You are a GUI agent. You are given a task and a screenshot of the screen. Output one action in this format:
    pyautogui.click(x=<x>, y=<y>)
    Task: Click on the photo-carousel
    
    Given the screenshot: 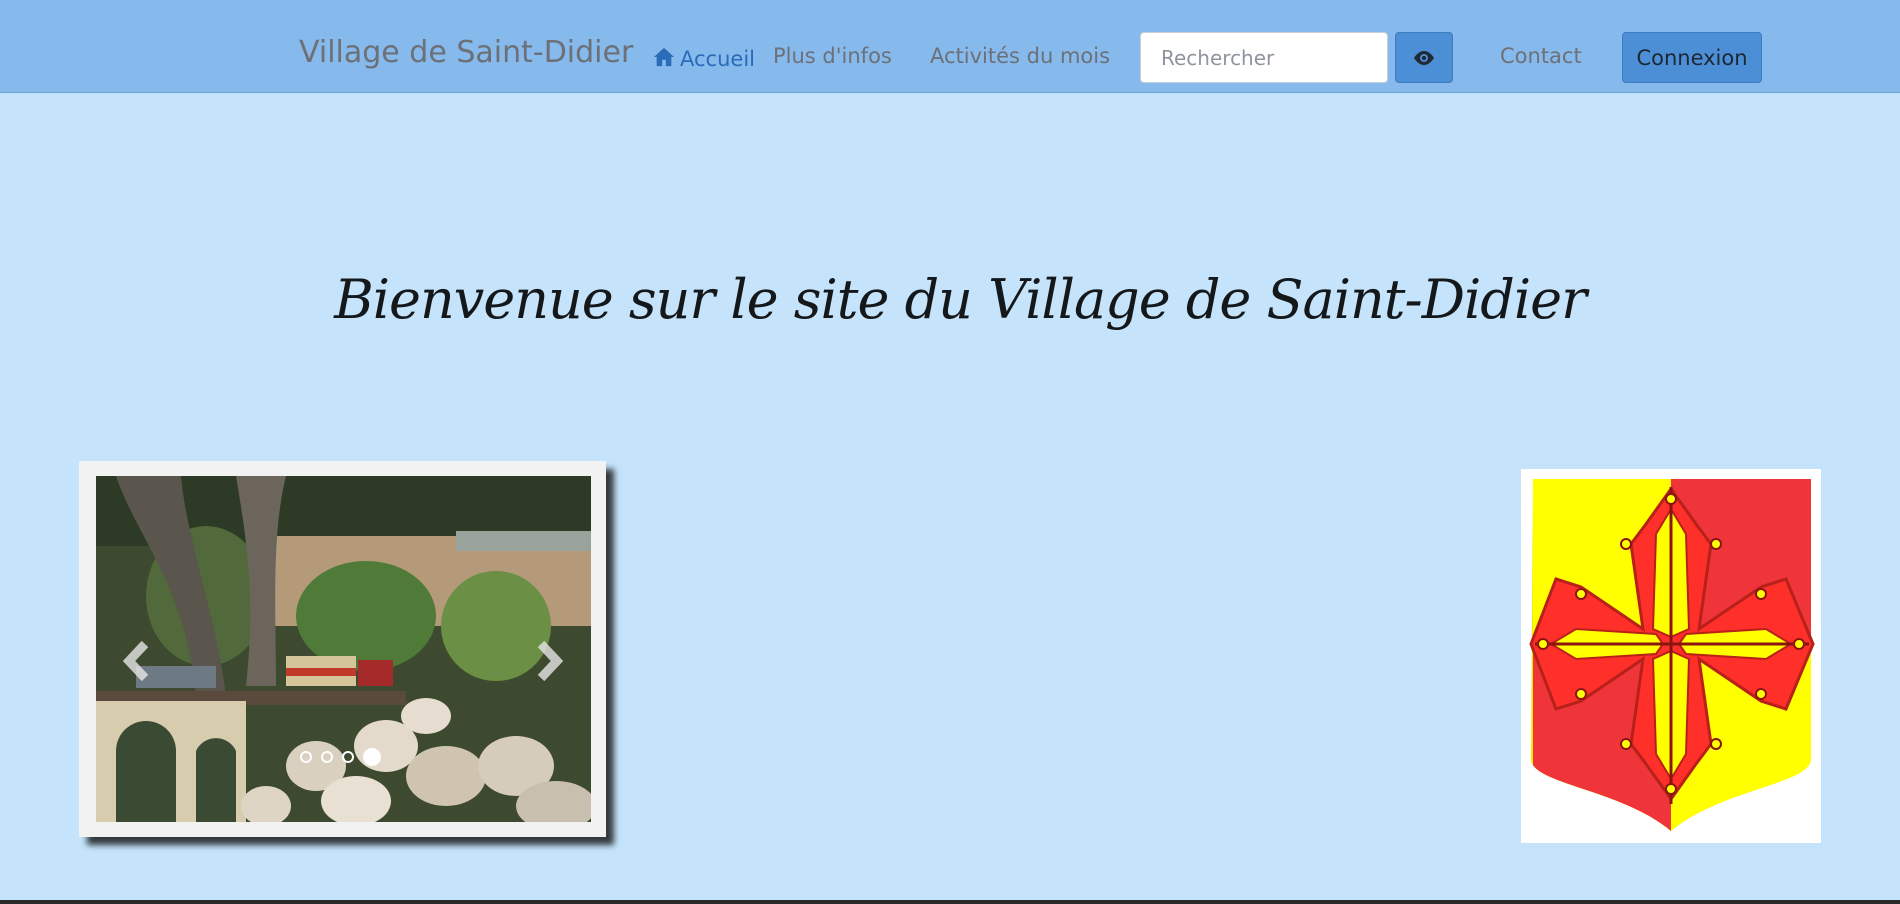 What is the action you would take?
    pyautogui.click(x=342, y=649)
    